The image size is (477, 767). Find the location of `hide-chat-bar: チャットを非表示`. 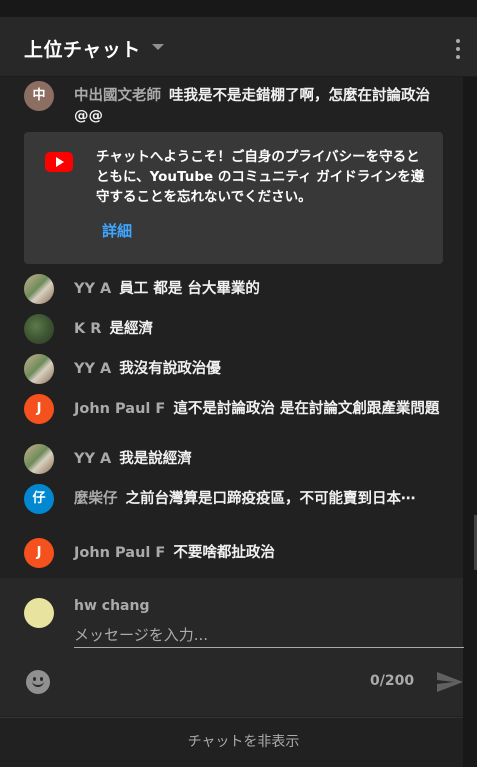

hide-chat-bar: チャットを非表示 is located at coordinates (231, 742).